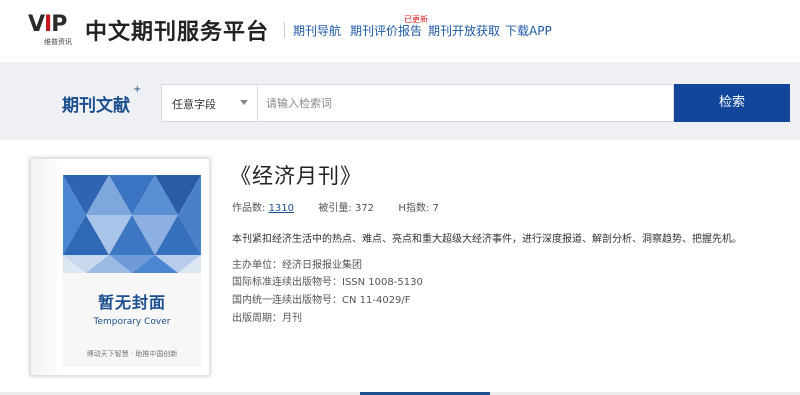 Image resolution: width=800 pixels, height=395 pixels. What do you see at coordinates (414, 208) in the screenshot?
I see `h-index-label: H指数:` at bounding box center [414, 208].